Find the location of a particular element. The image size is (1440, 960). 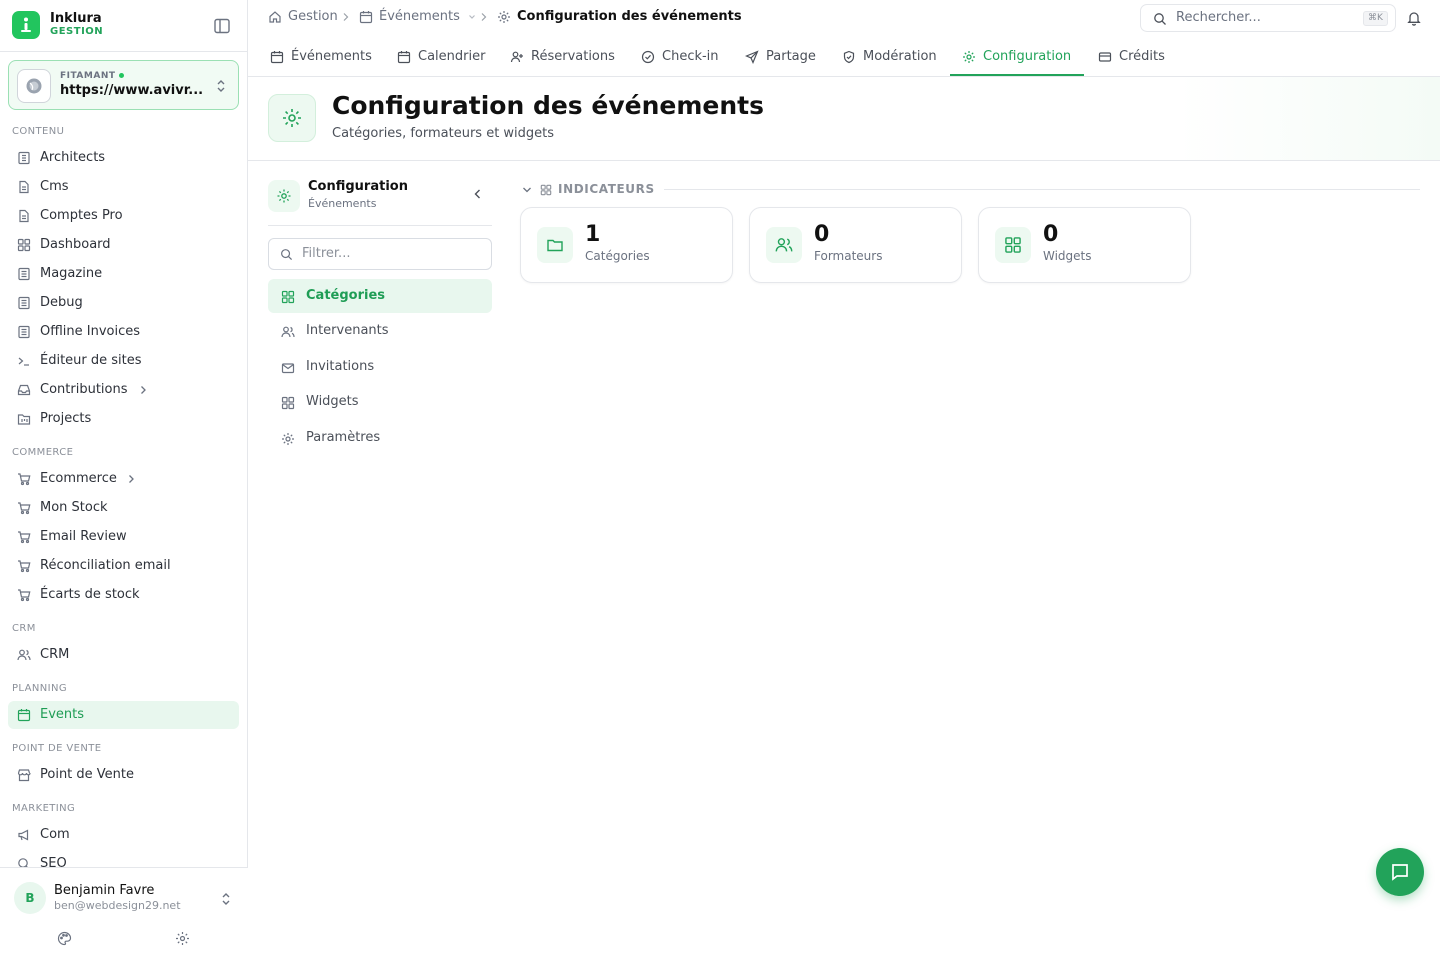

tab-configuration: Configuration is located at coordinates (1016, 56).